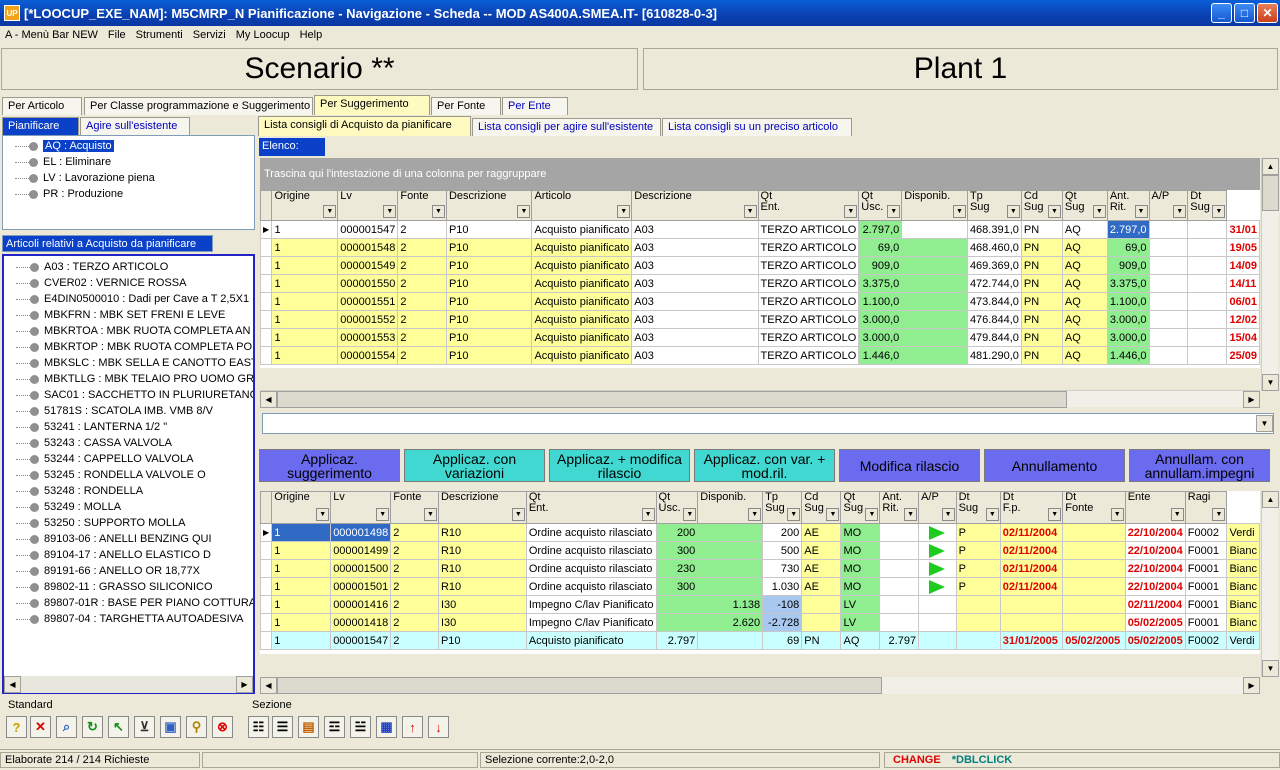 The height and width of the screenshot is (770, 1280). What do you see at coordinates (209, 35) in the screenshot?
I see `menu-servizi: Servizi` at bounding box center [209, 35].